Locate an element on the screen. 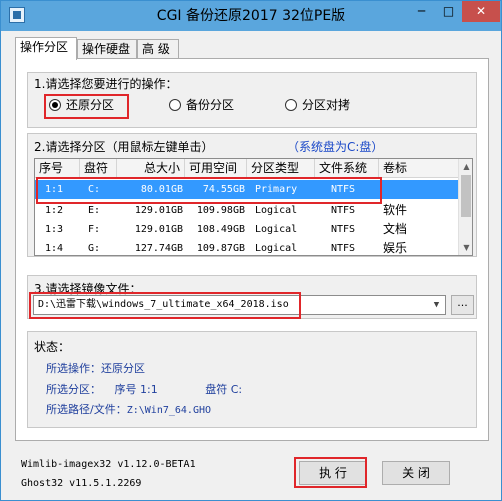 The image size is (502, 501). close-button: 关 闭 is located at coordinates (416, 473).